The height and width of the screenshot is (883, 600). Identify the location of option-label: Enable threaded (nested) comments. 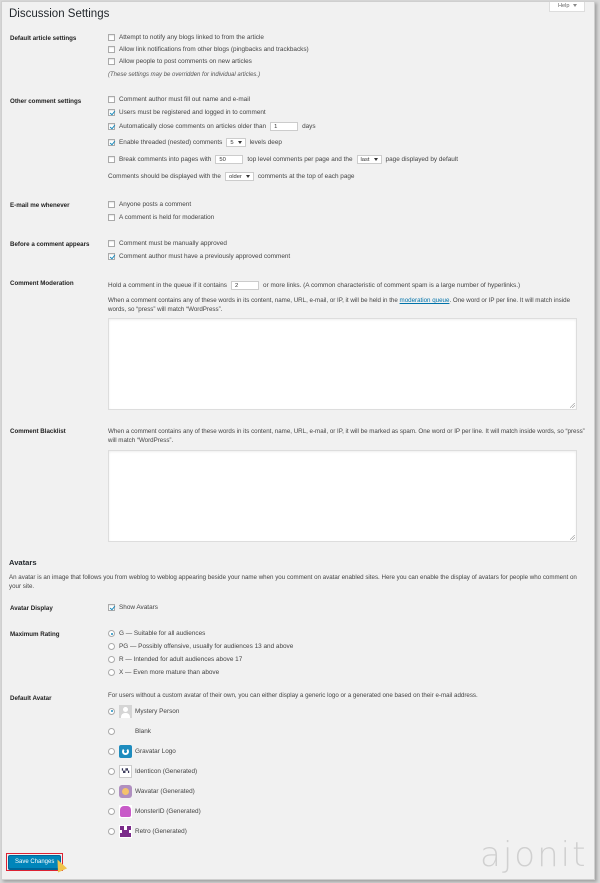
(171, 142).